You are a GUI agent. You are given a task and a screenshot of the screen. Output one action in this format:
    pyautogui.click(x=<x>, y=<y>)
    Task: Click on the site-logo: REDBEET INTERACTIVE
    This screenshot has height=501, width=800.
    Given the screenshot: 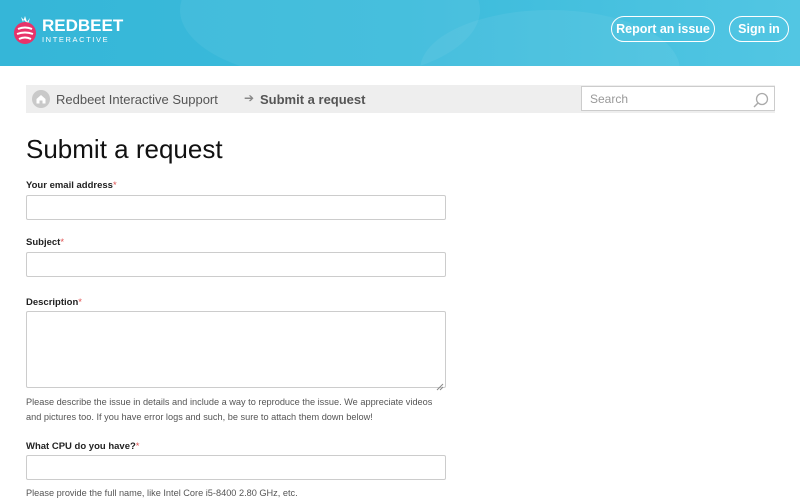 What is the action you would take?
    pyautogui.click(x=67, y=30)
    